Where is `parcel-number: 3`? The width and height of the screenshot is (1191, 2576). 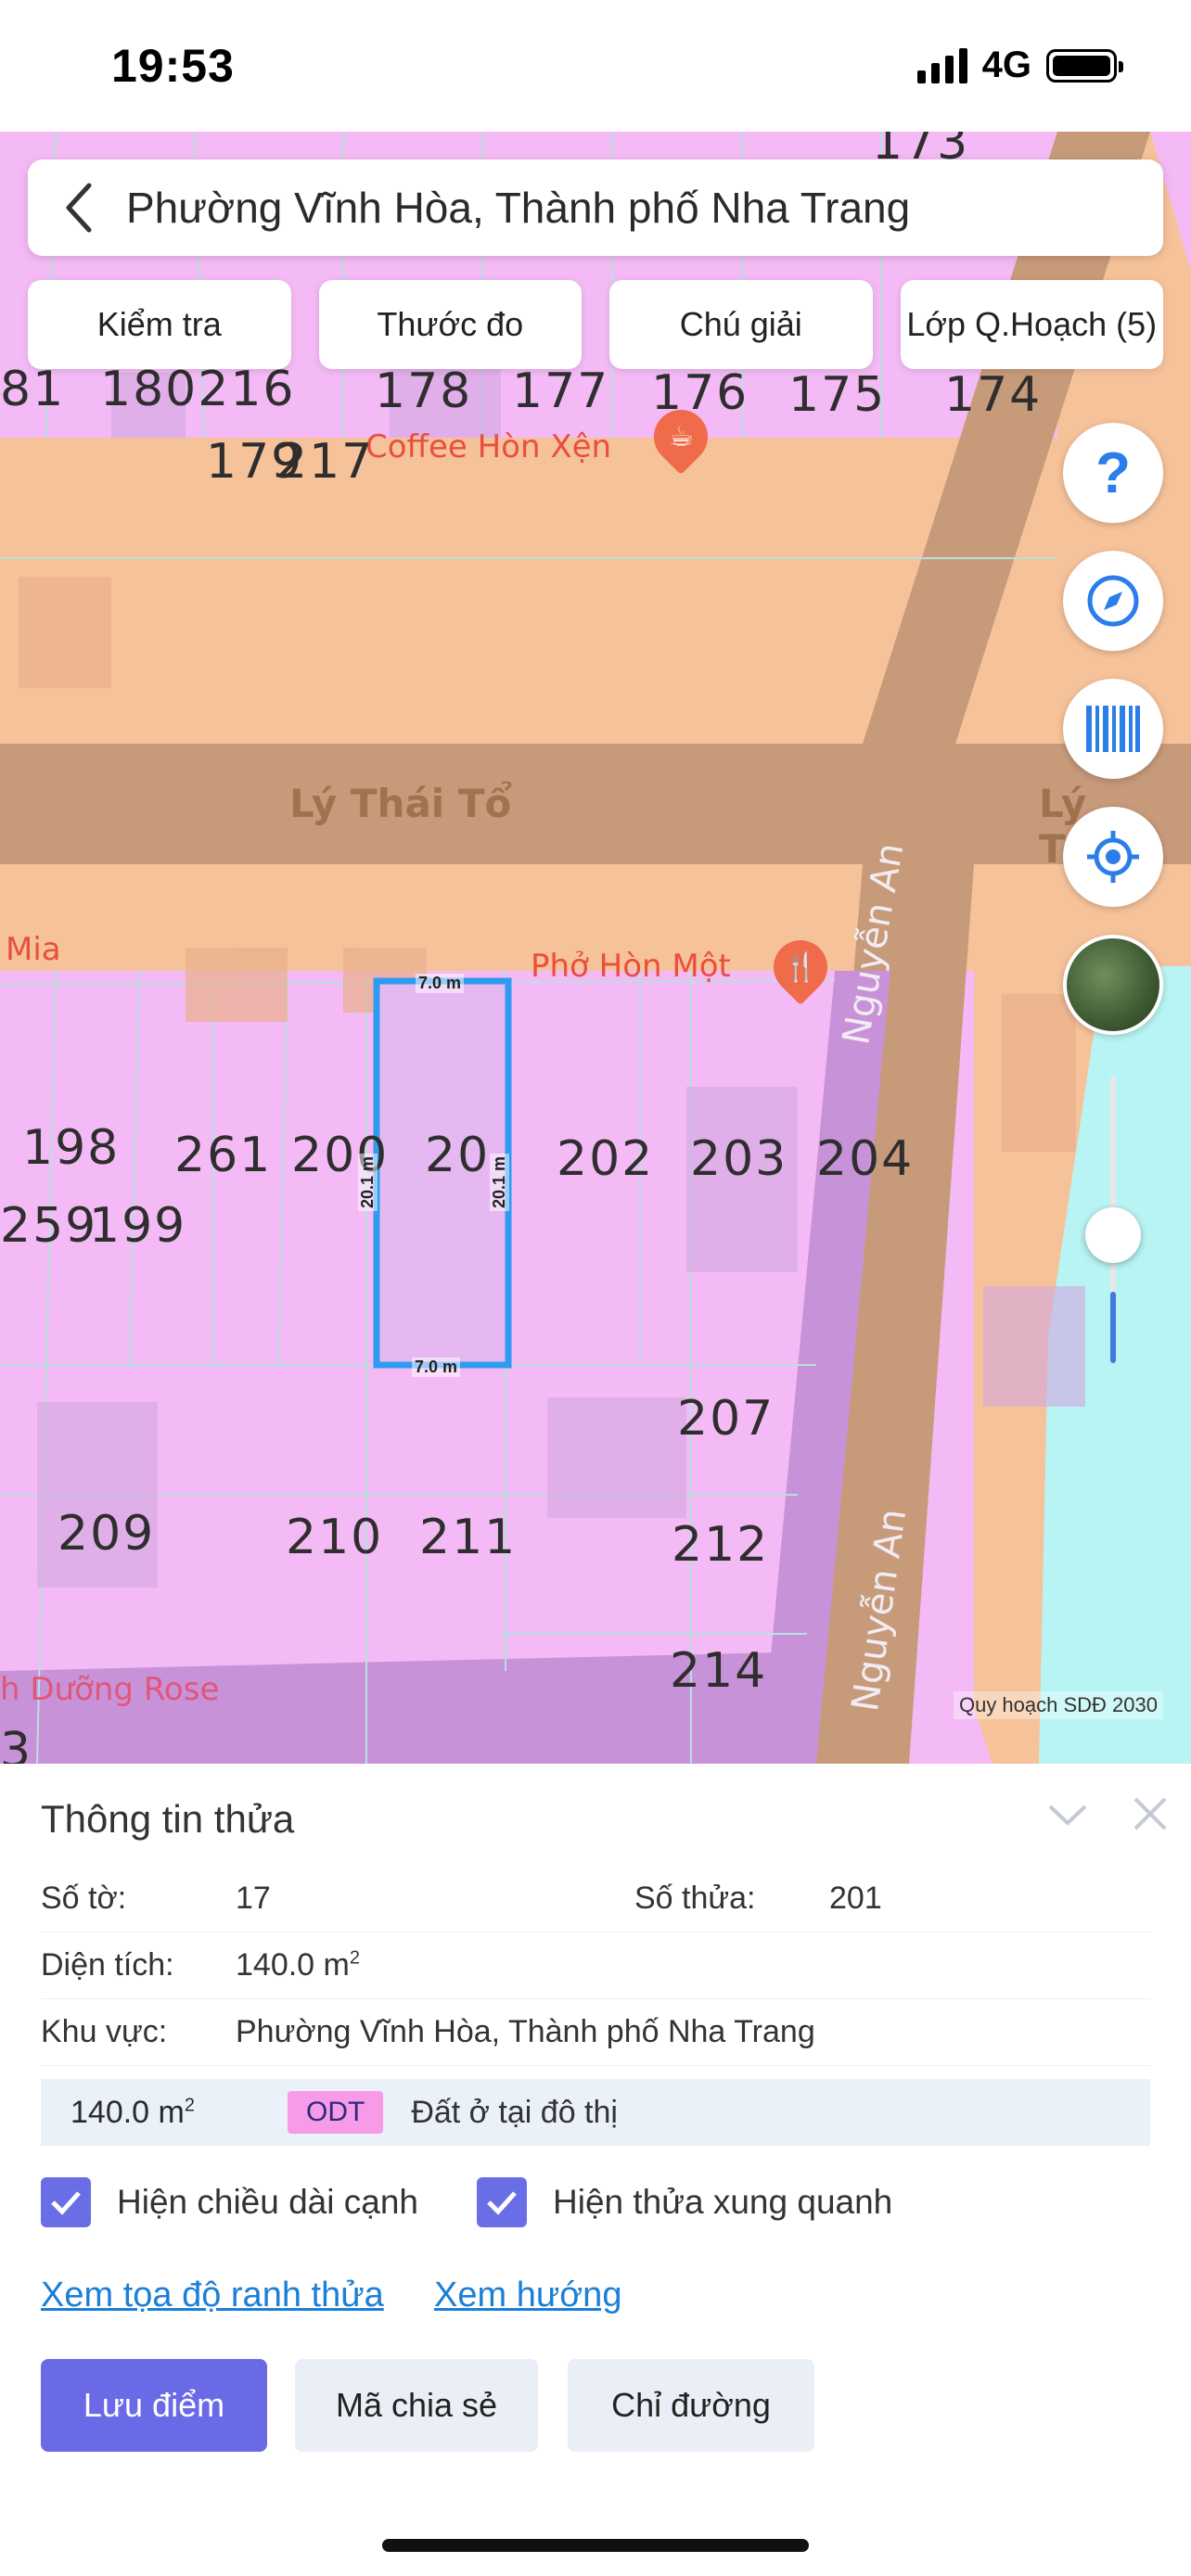
parcel-number: 3 is located at coordinates (16, 1744).